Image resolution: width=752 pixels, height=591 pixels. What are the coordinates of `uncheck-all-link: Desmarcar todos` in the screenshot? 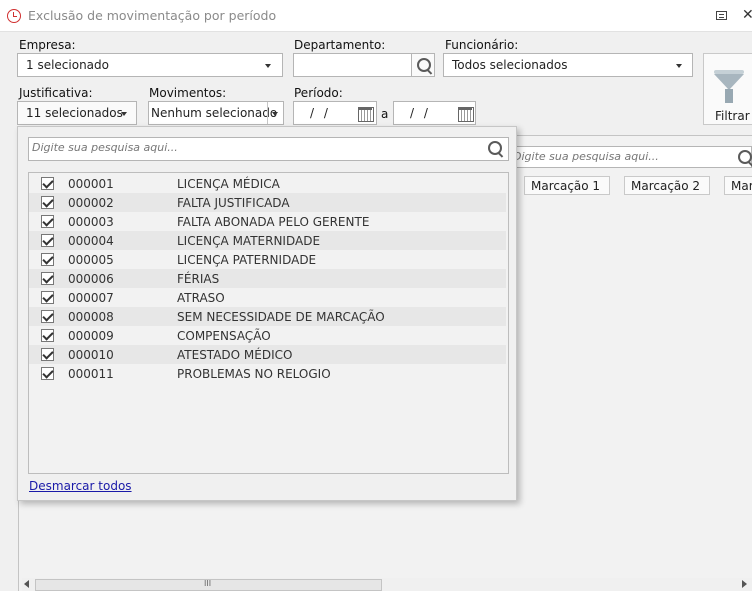 It's located at (80, 486).